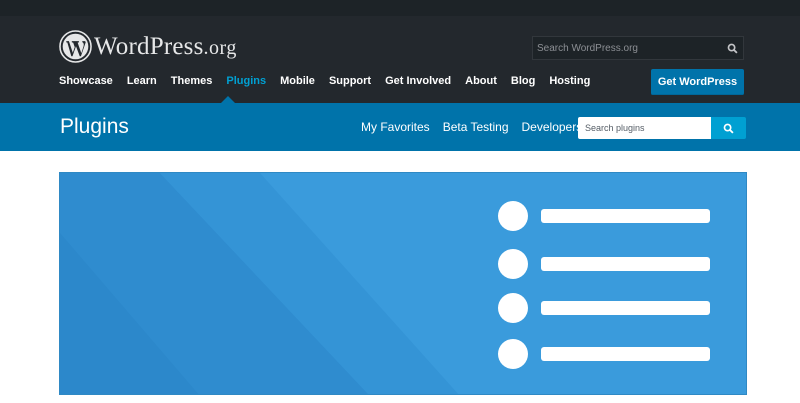 This screenshot has width=800, height=403. What do you see at coordinates (552, 127) in the screenshot?
I see `sub-nav-developers: Developers` at bounding box center [552, 127].